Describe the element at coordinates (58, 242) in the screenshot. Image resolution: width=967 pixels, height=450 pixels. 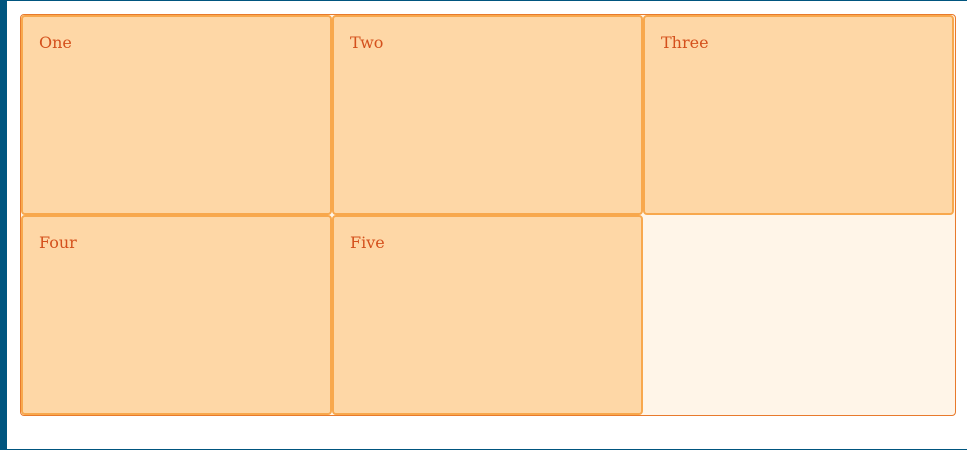
I see `grid-item-label: Four` at that location.